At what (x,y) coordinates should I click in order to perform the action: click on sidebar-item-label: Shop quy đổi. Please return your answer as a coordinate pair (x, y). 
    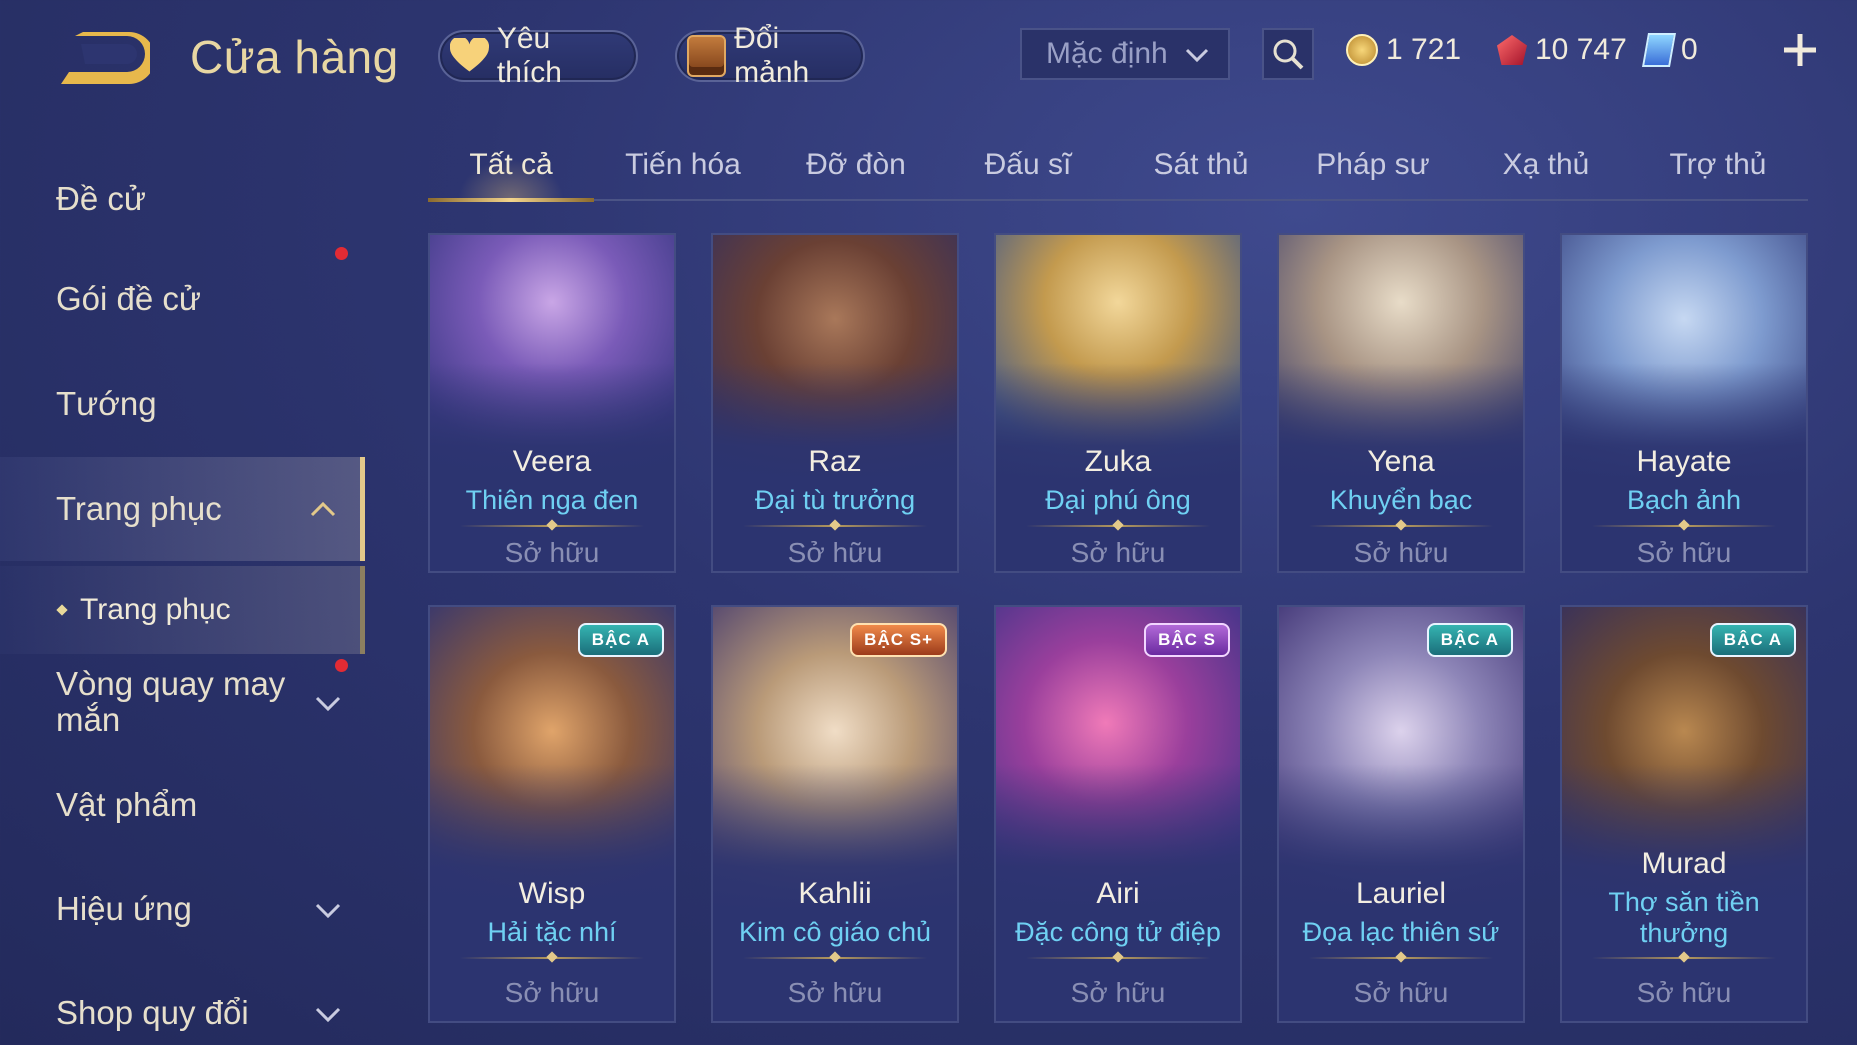
    Looking at the image, I should click on (152, 1012).